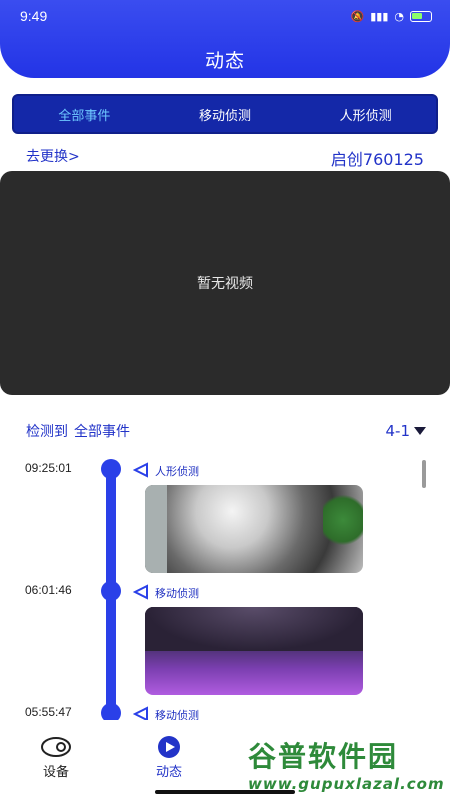  Describe the element at coordinates (399, 16) in the screenshot. I see `wifi-icon: ◔` at that location.